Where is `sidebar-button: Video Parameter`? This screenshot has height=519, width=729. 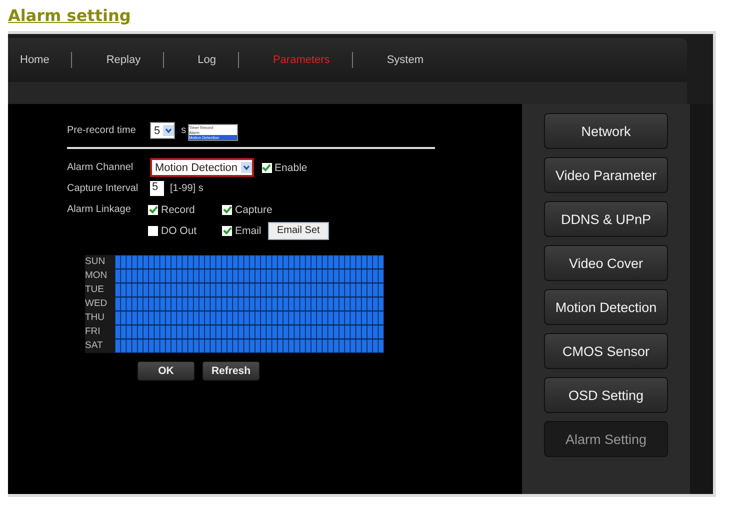
sidebar-button: Video Parameter is located at coordinates (606, 175).